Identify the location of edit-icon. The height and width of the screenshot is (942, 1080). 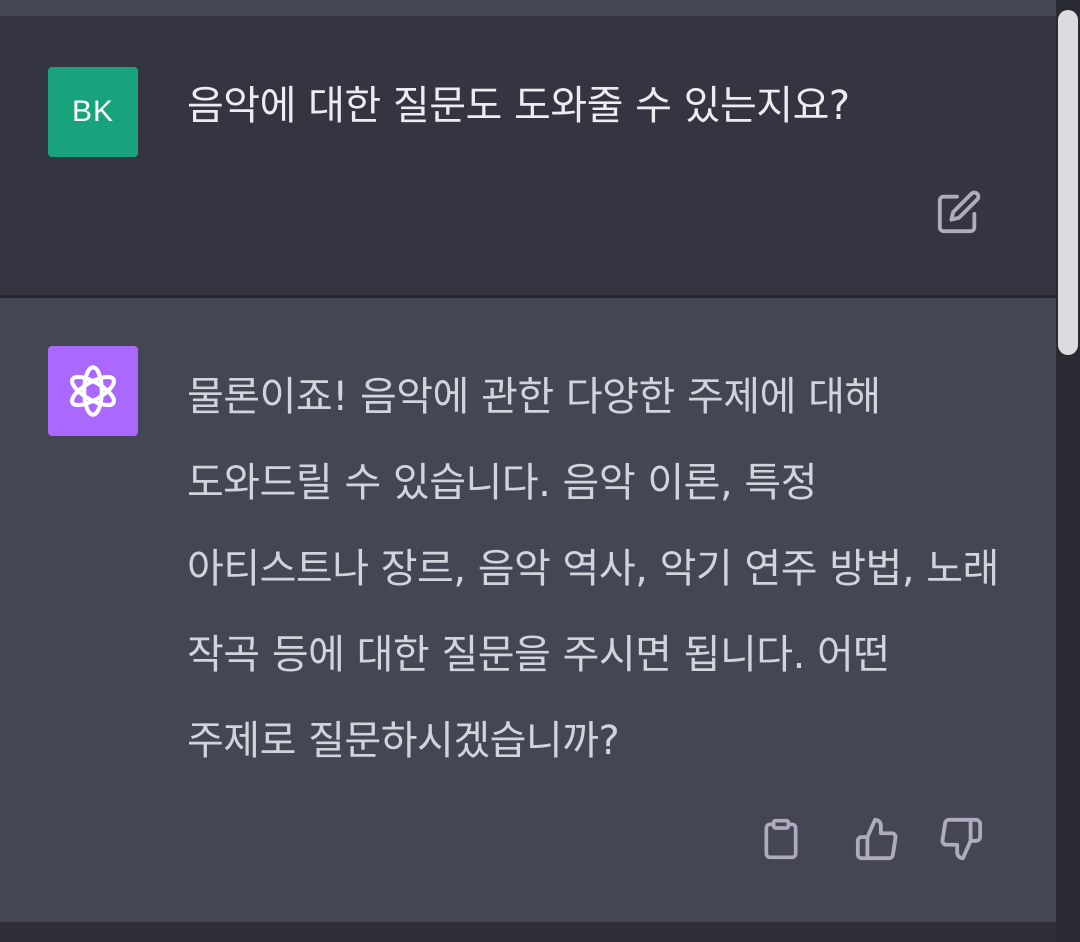
(959, 212).